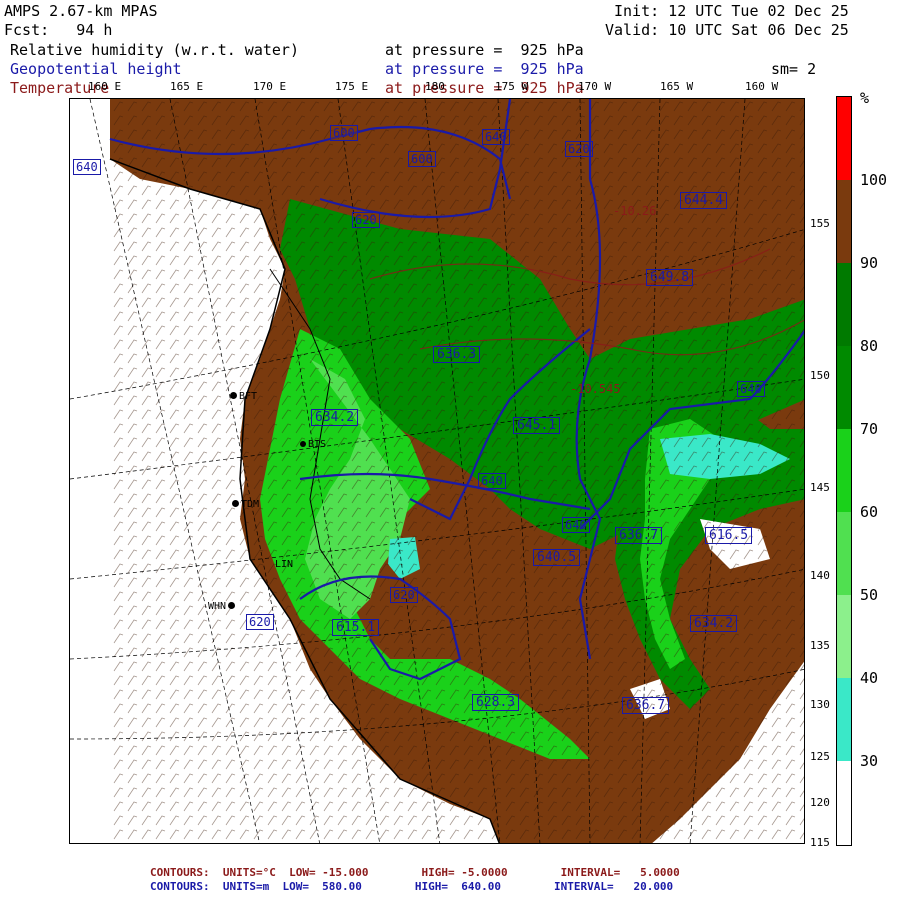 This screenshot has height=900, width=900. I want to click on lon-label: 165 E, so click(187, 86).